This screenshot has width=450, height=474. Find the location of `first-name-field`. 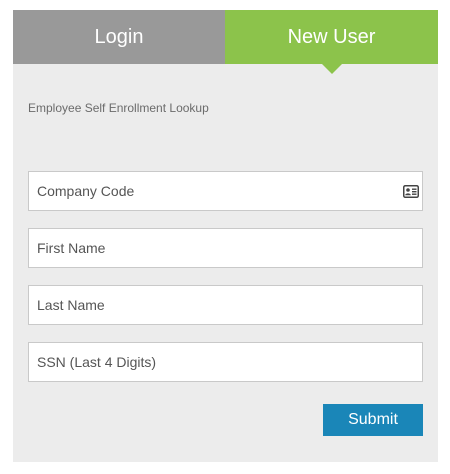

first-name-field is located at coordinates (225, 248).